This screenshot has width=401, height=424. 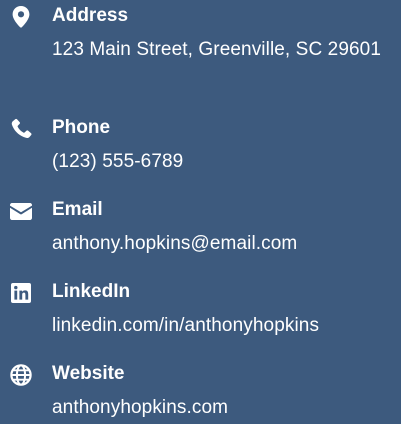 What do you see at coordinates (88, 373) in the screenshot?
I see `website-label: Website` at bounding box center [88, 373].